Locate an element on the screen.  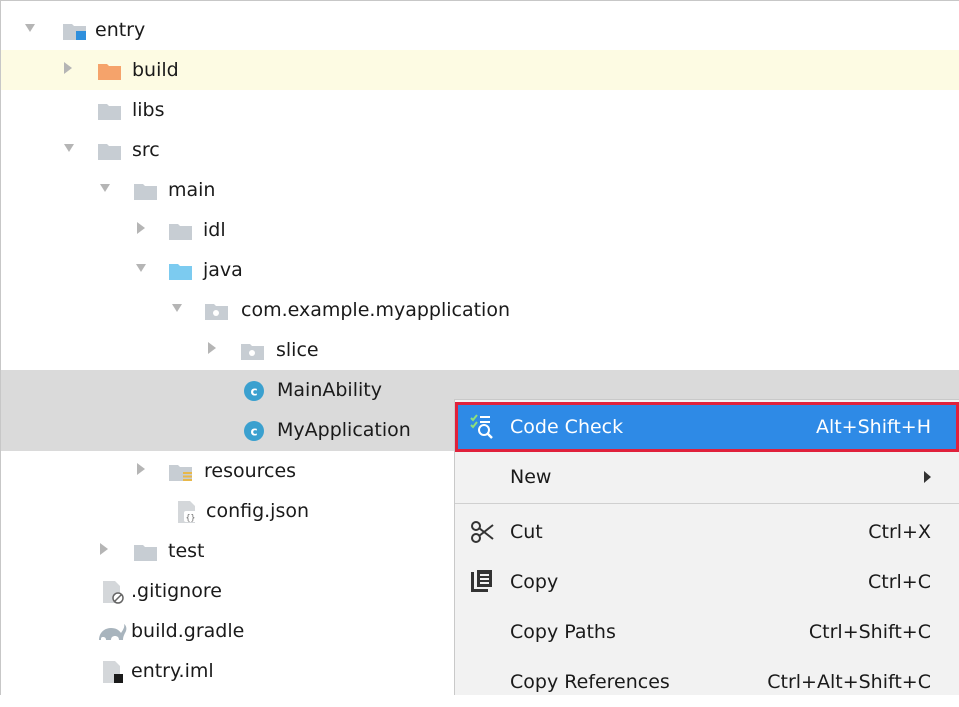
code-check-icon is located at coordinates (482, 426).